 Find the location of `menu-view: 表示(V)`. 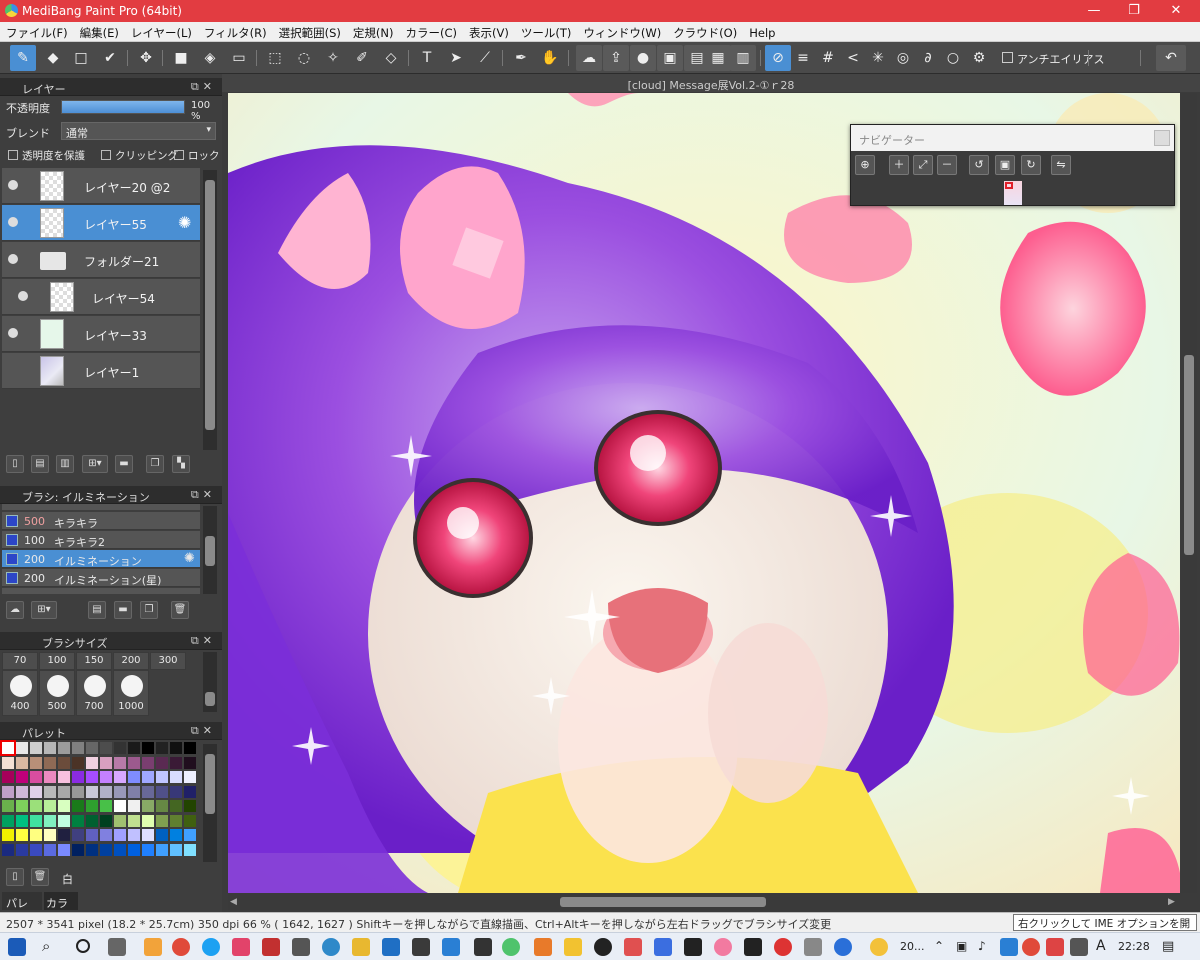

menu-view: 表示(V) is located at coordinates (489, 31).